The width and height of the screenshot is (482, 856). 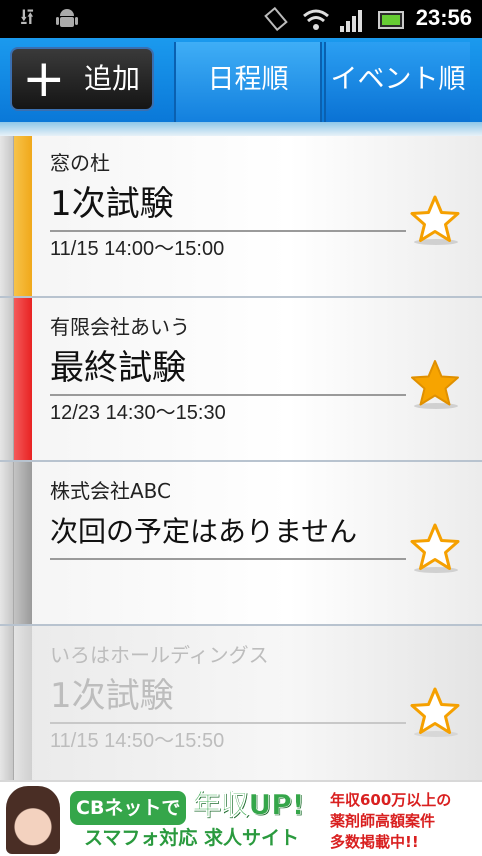 I want to click on ad-person-image, so click(x=33, y=820).